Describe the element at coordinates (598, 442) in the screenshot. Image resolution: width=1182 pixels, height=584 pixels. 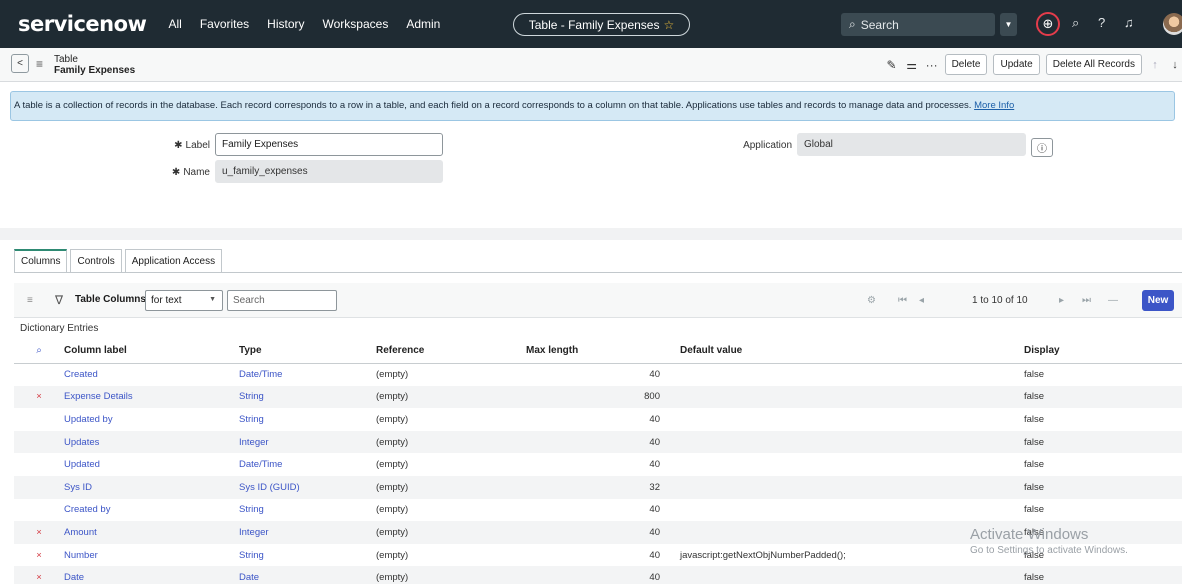
I see `table-row: Updates Integer (empty) 40 false` at that location.